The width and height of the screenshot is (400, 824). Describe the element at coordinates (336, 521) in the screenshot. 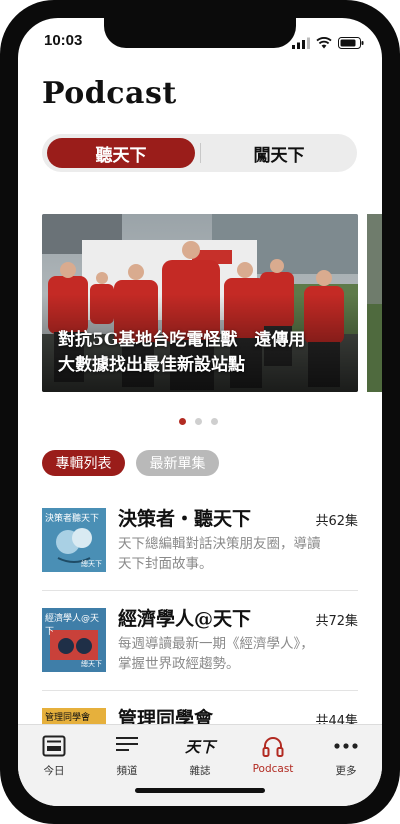

I see `show-episode-count: 共62集` at that location.